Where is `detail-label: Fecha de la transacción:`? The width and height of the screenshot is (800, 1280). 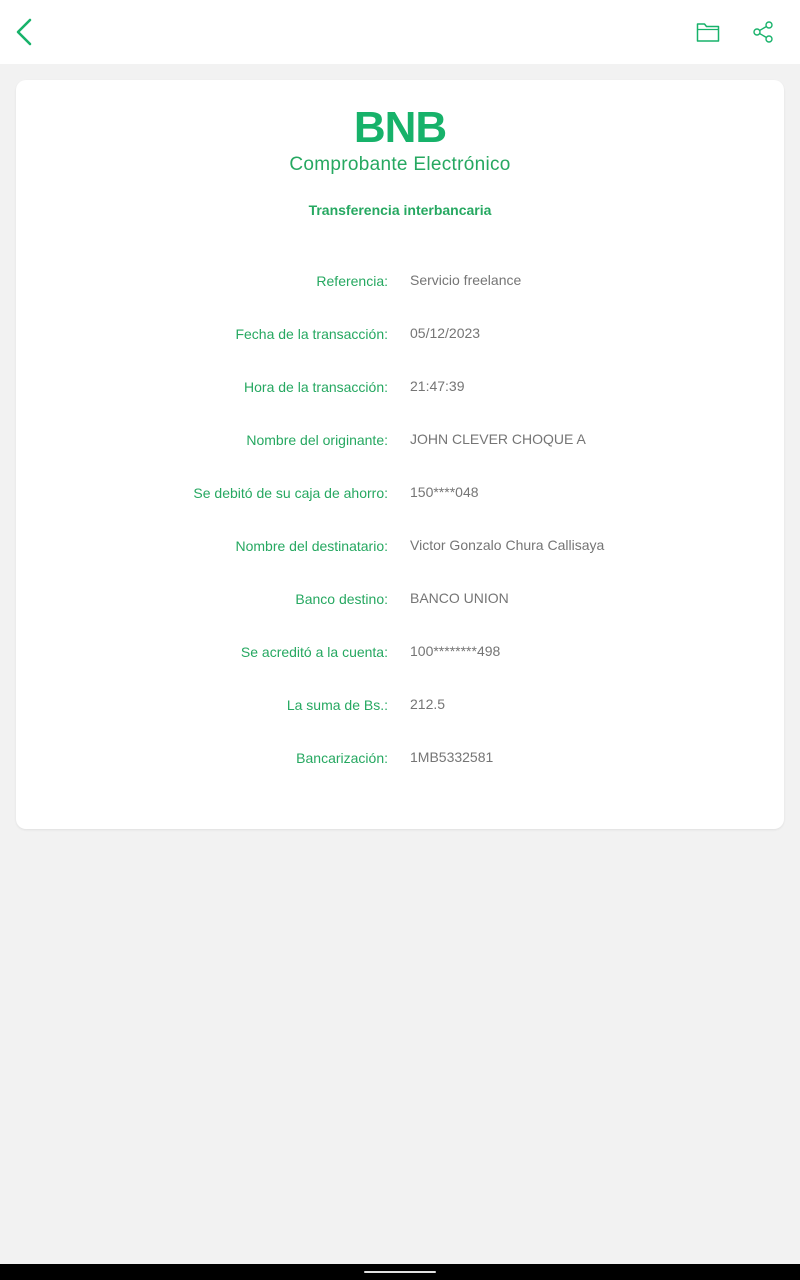
detail-label: Fecha de la transacción: is located at coordinates (311, 334).